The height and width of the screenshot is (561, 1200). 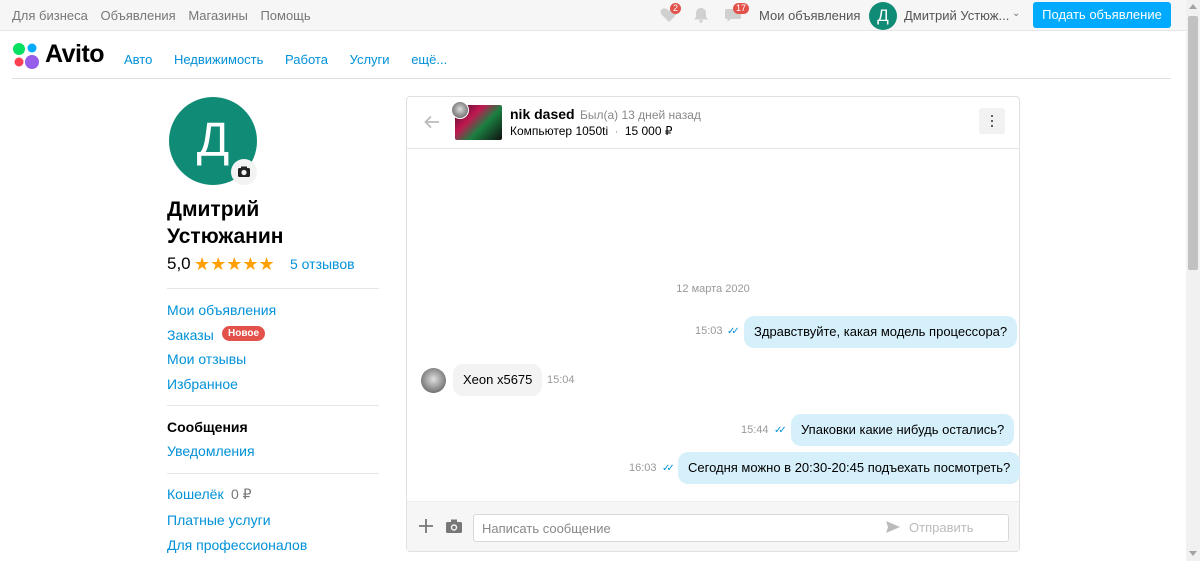 I want to click on chat-composer: Отправить, so click(x=713, y=526).